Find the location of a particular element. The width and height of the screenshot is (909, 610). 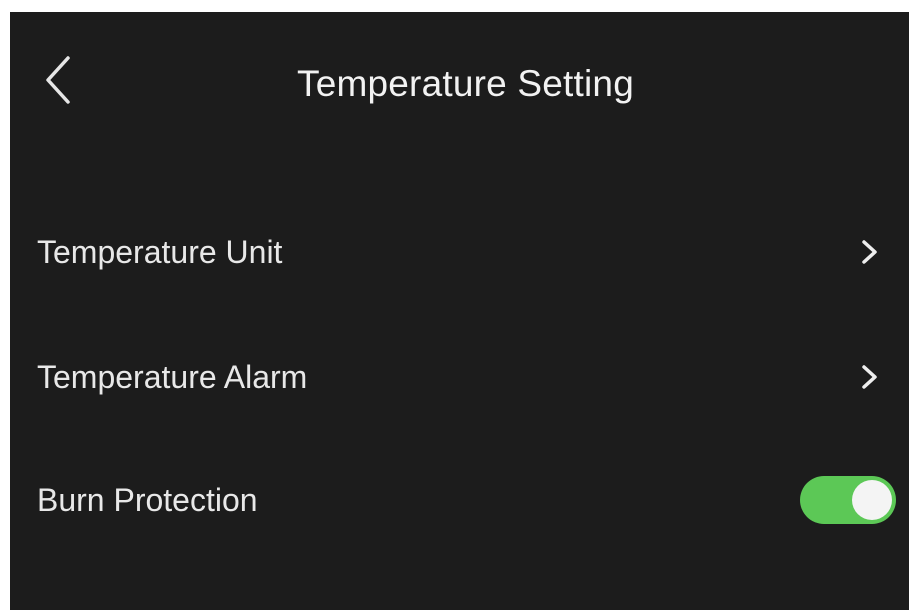

burn-protection-toggle is located at coordinates (848, 500).